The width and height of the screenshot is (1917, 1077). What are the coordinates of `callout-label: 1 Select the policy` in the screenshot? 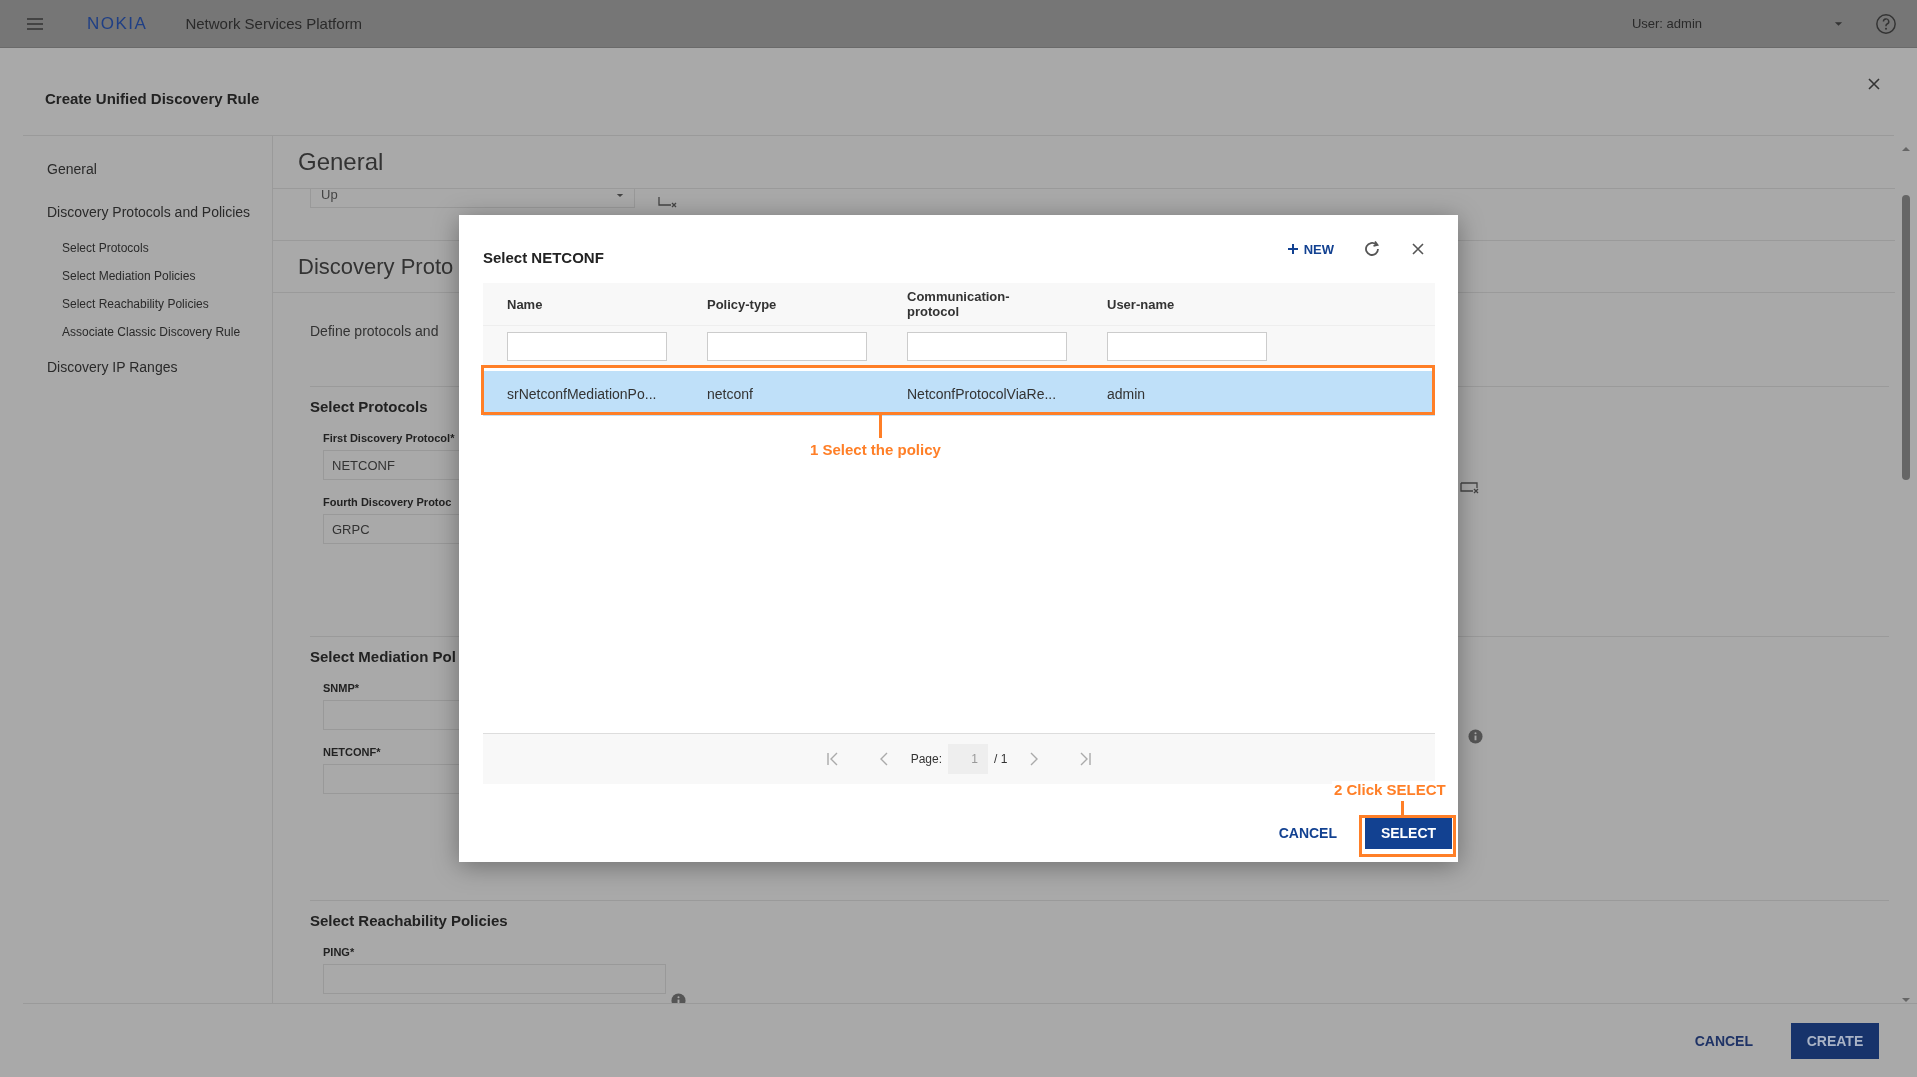 It's located at (875, 449).